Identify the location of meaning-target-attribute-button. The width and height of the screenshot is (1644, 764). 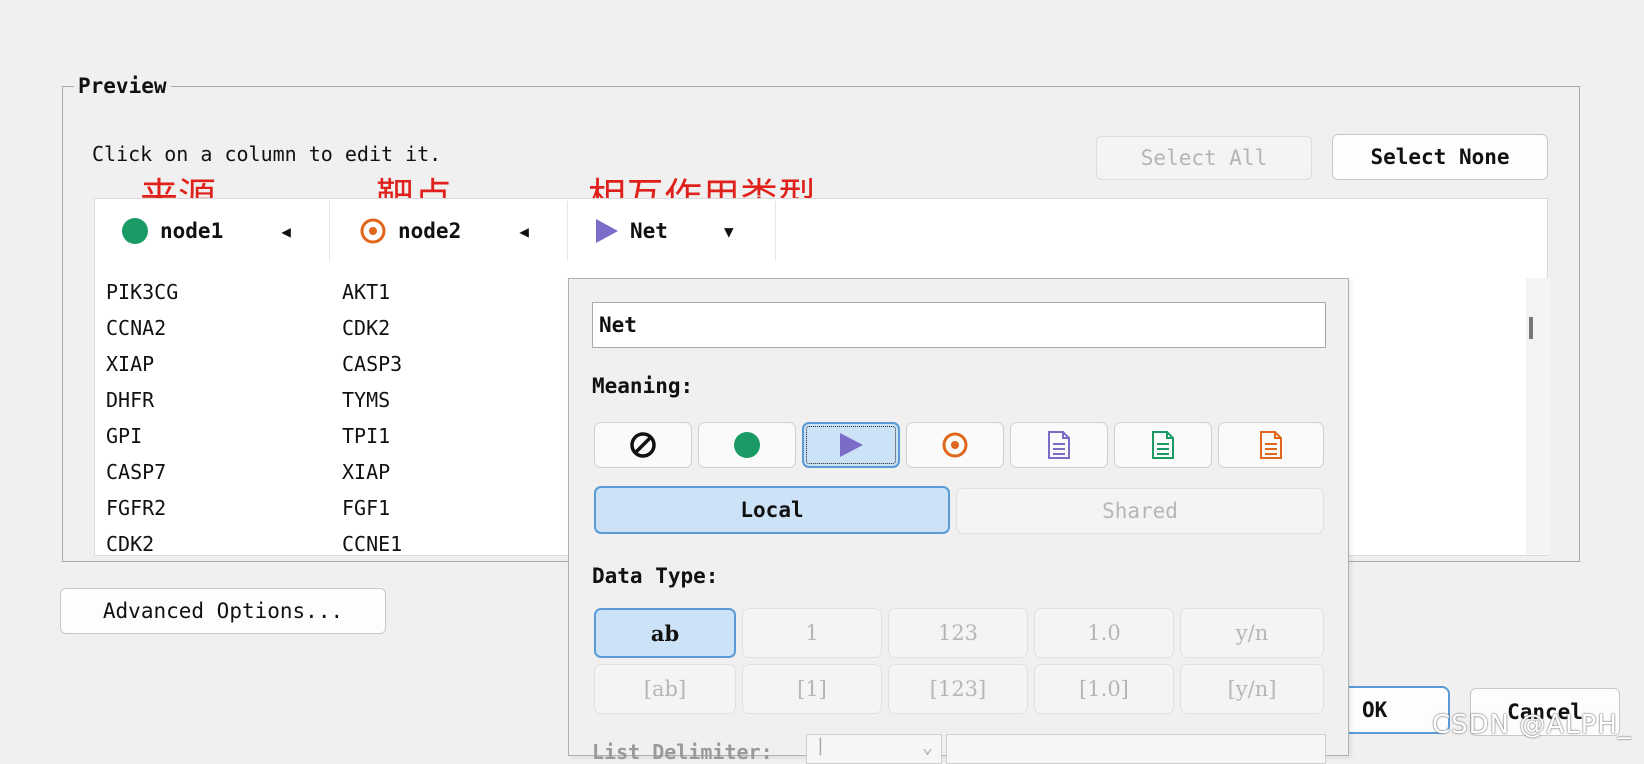
(1271, 445).